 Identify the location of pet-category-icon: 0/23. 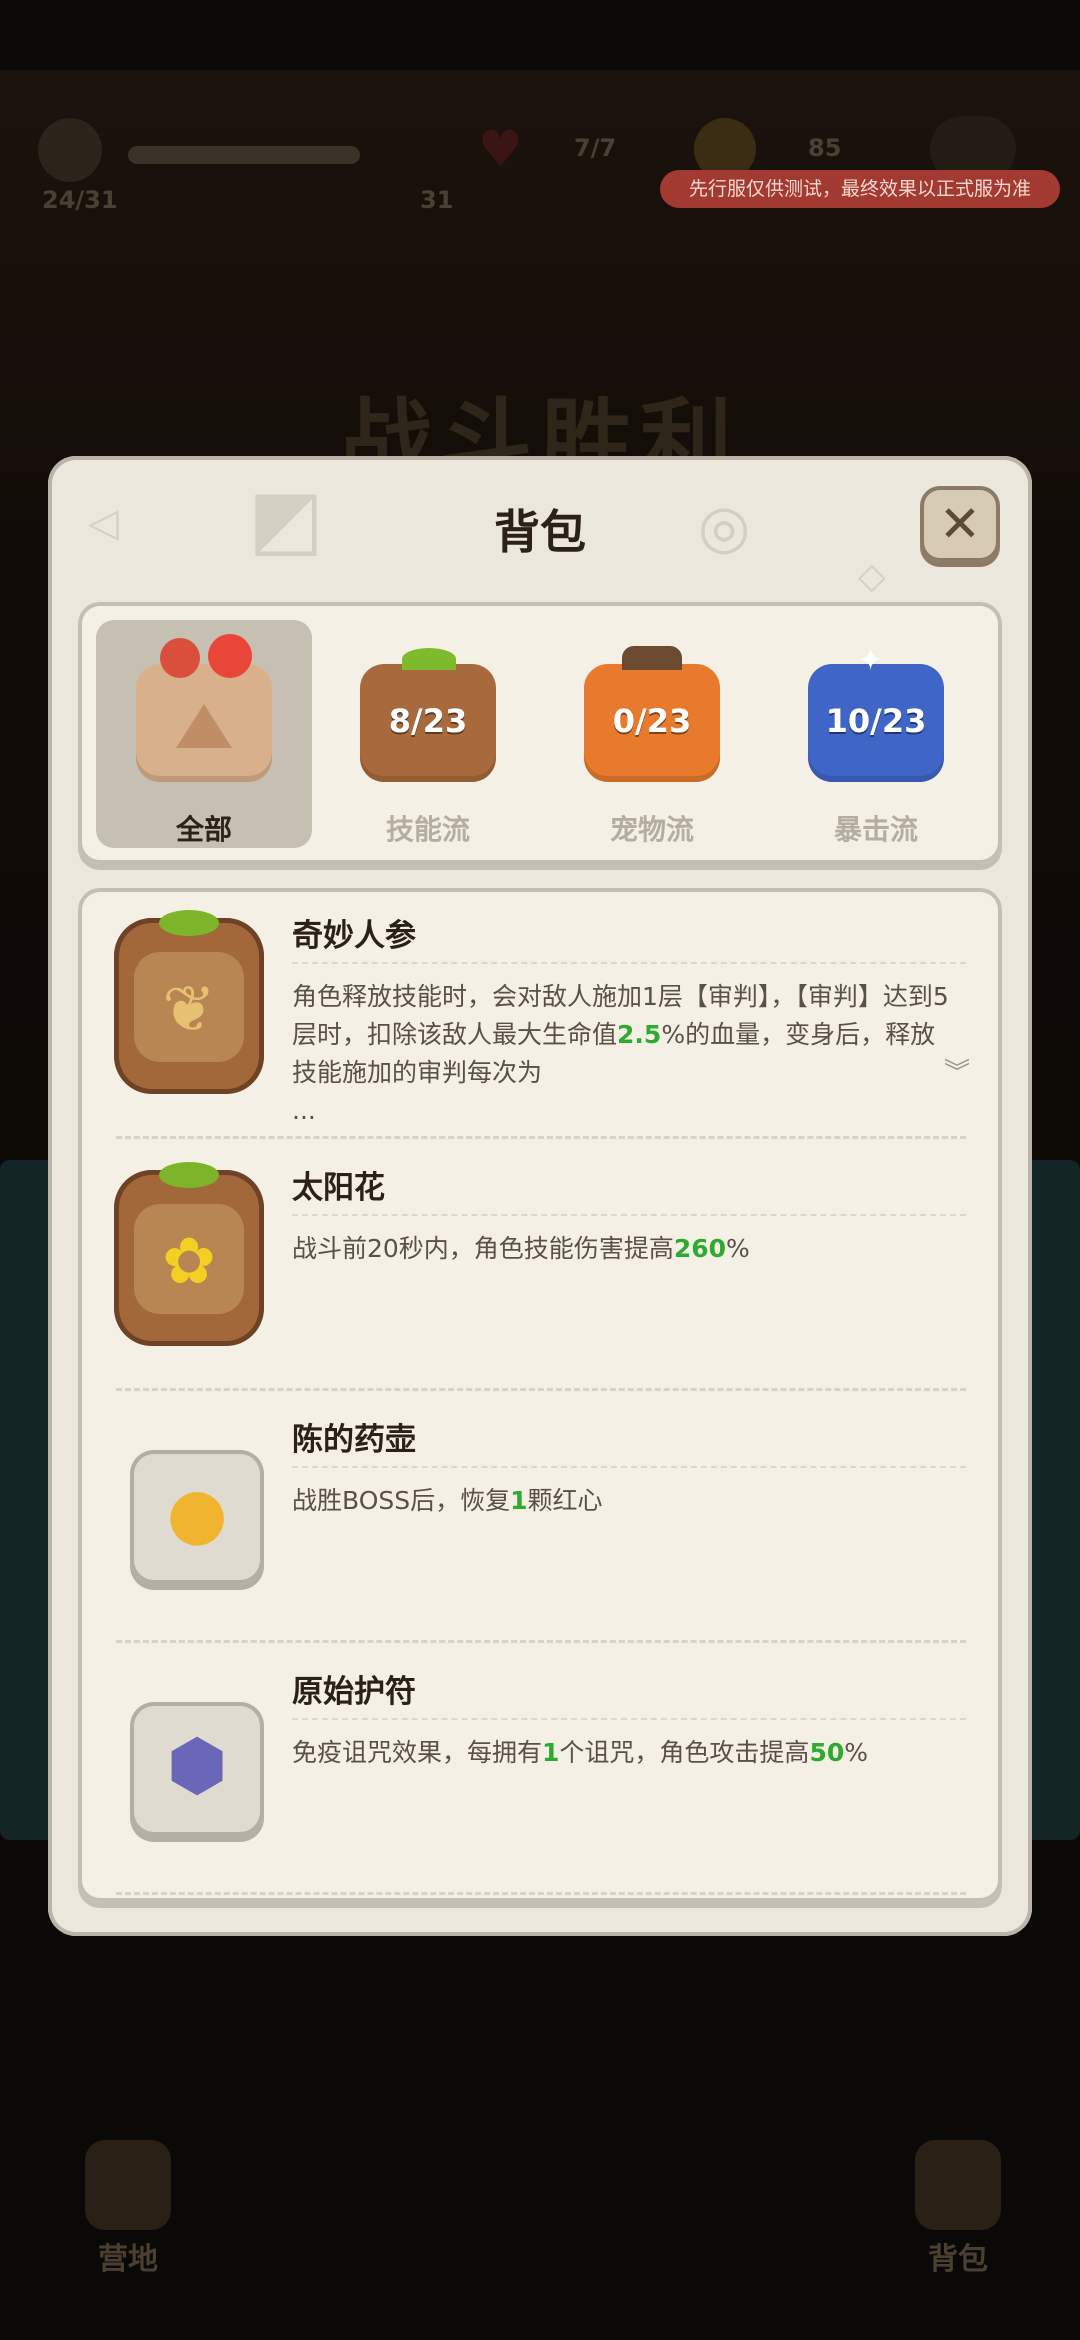
(652, 723).